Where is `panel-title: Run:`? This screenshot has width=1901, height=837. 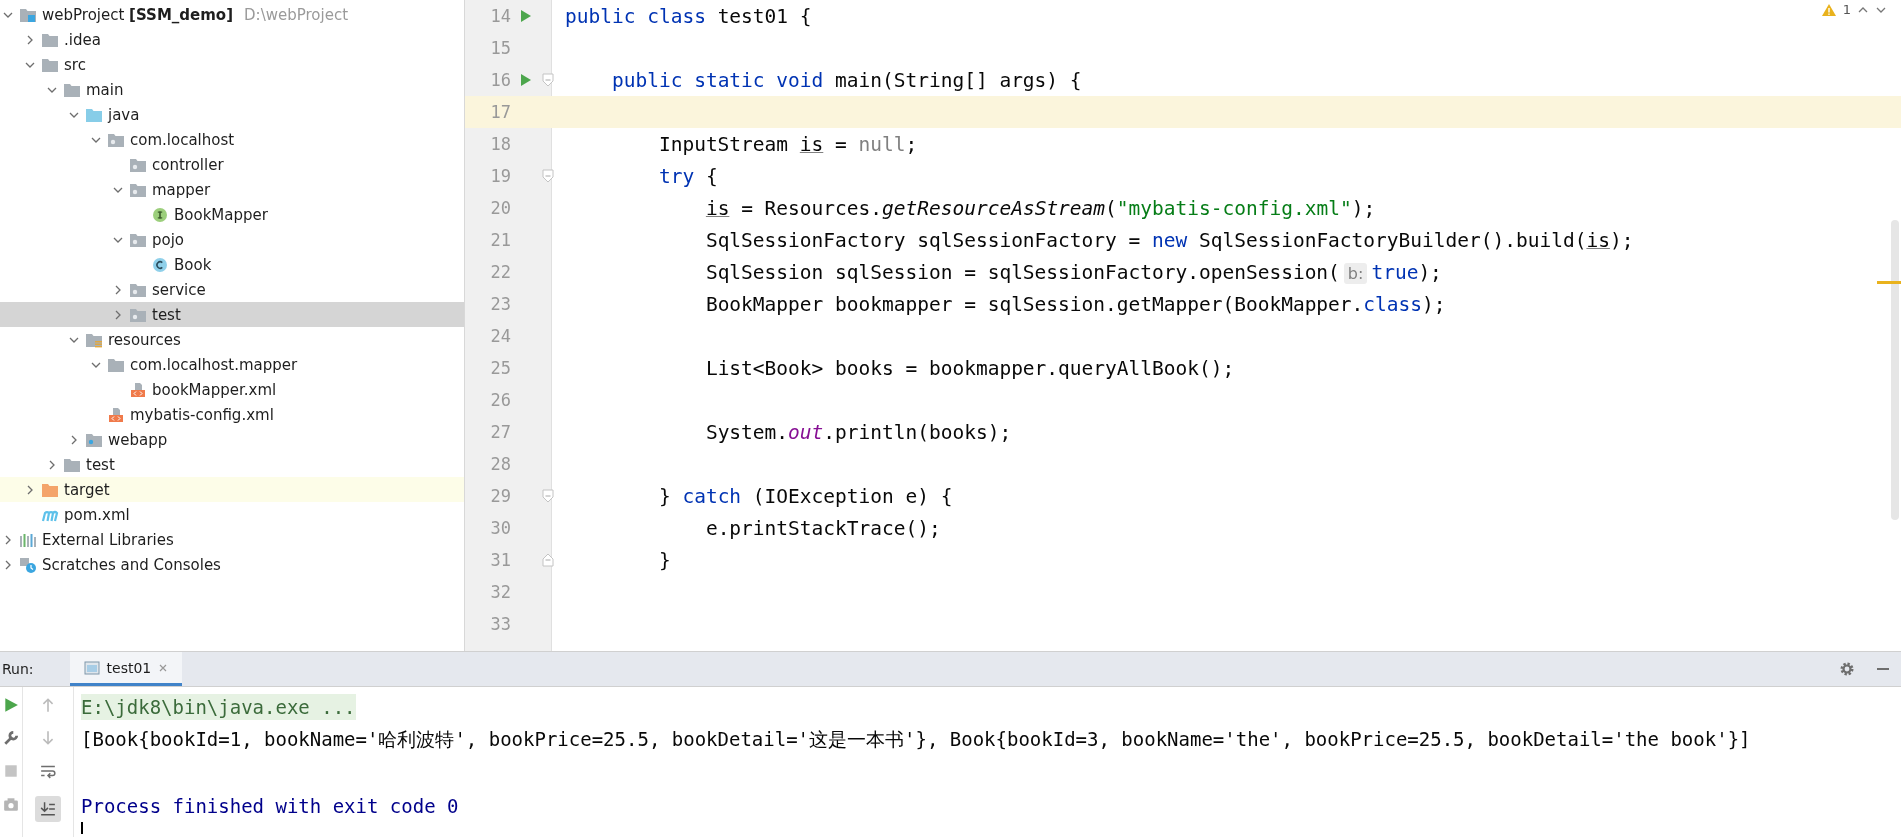 panel-title: Run: is located at coordinates (17, 669).